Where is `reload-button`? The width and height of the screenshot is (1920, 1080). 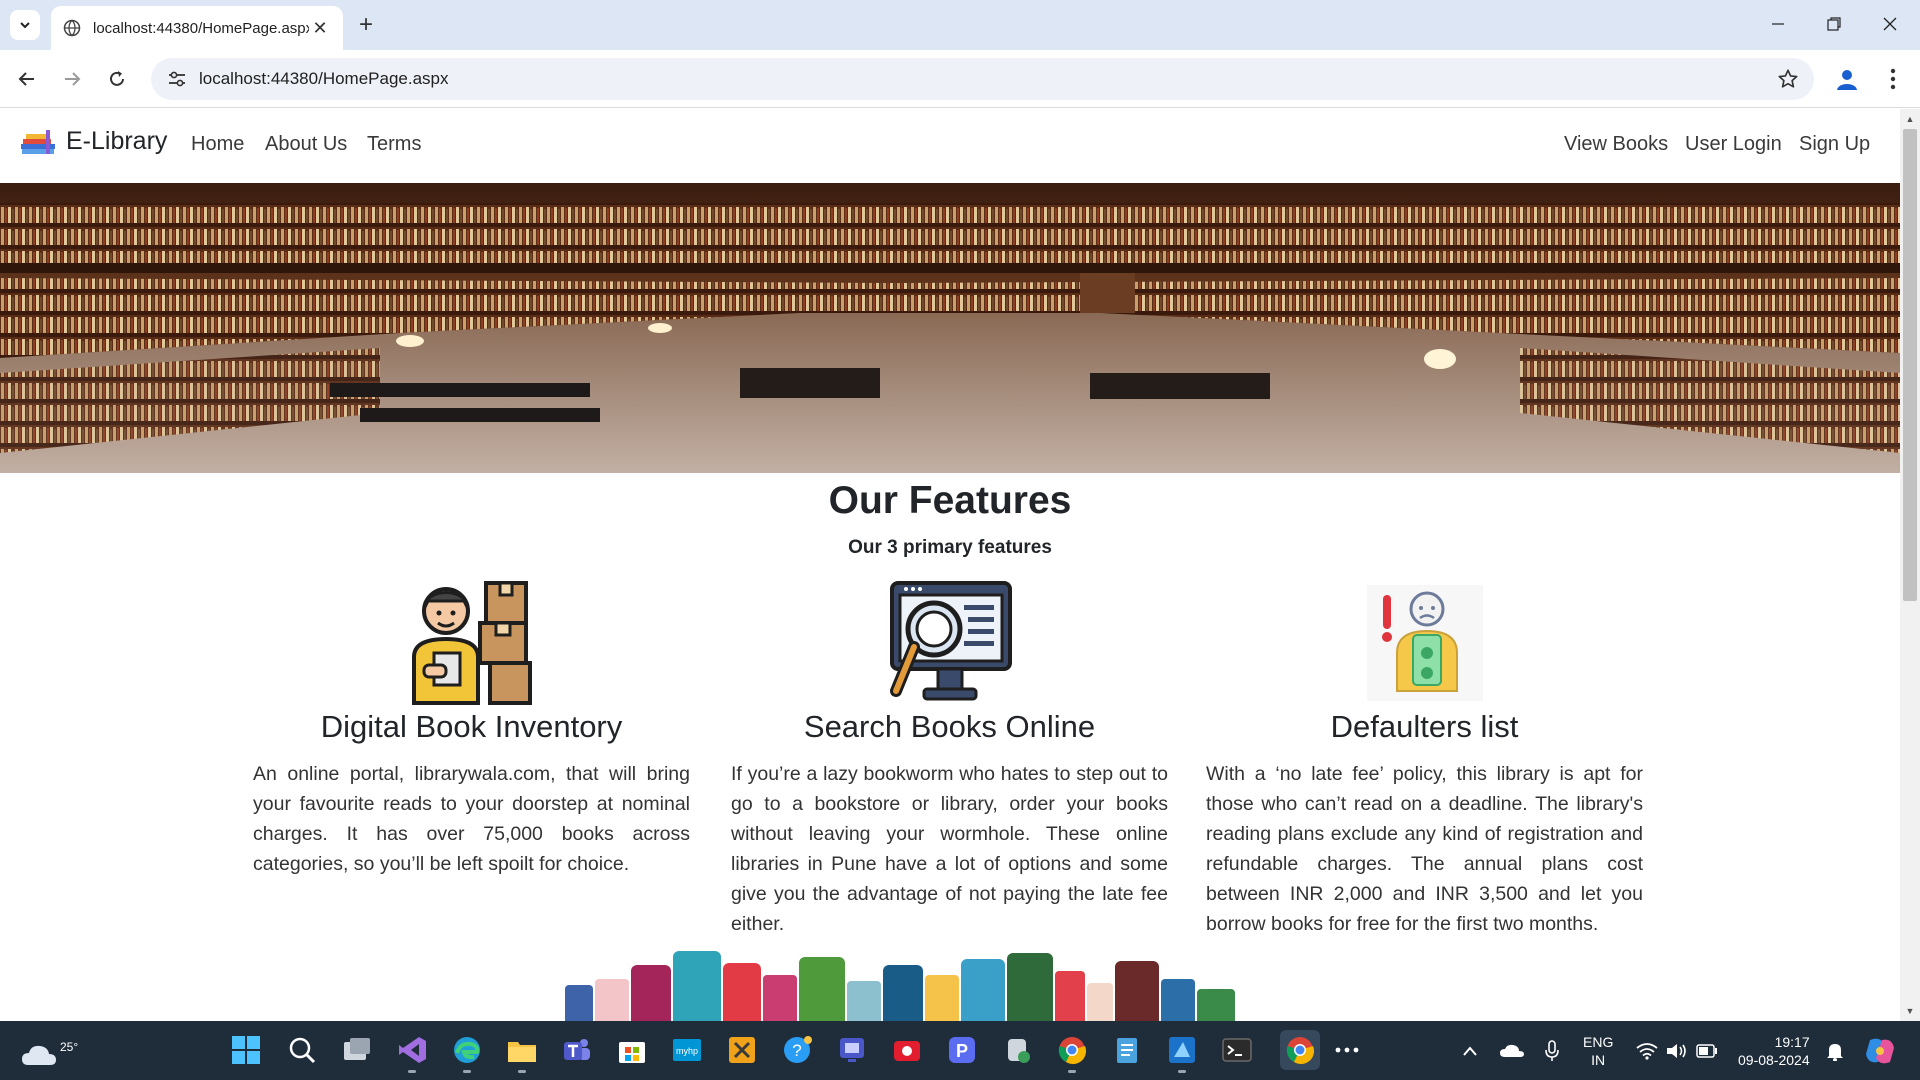
reload-button is located at coordinates (117, 79).